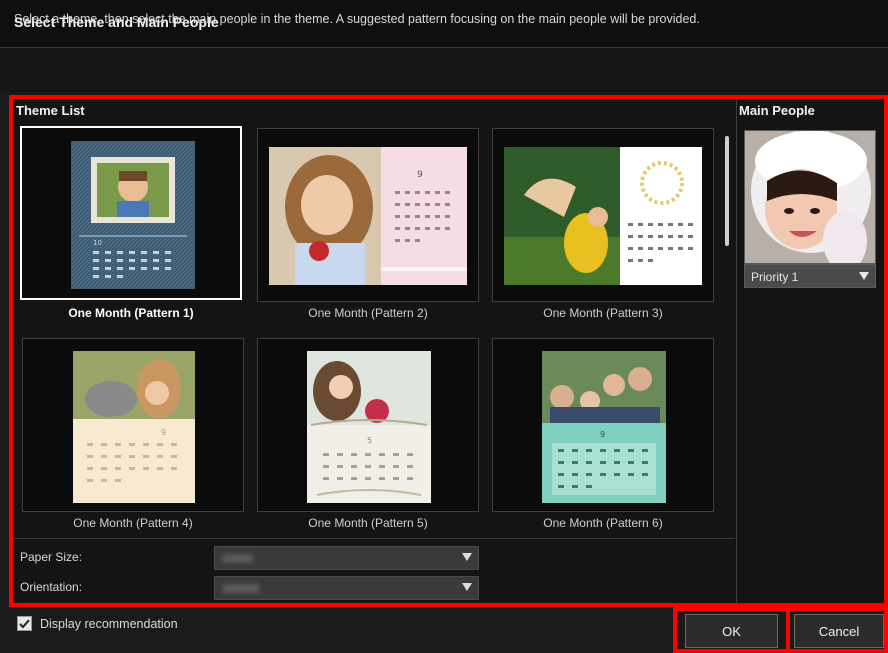 Image resolution: width=888 pixels, height=653 pixels. Describe the element at coordinates (731, 631) in the screenshot. I see `ok-button: OK` at that location.